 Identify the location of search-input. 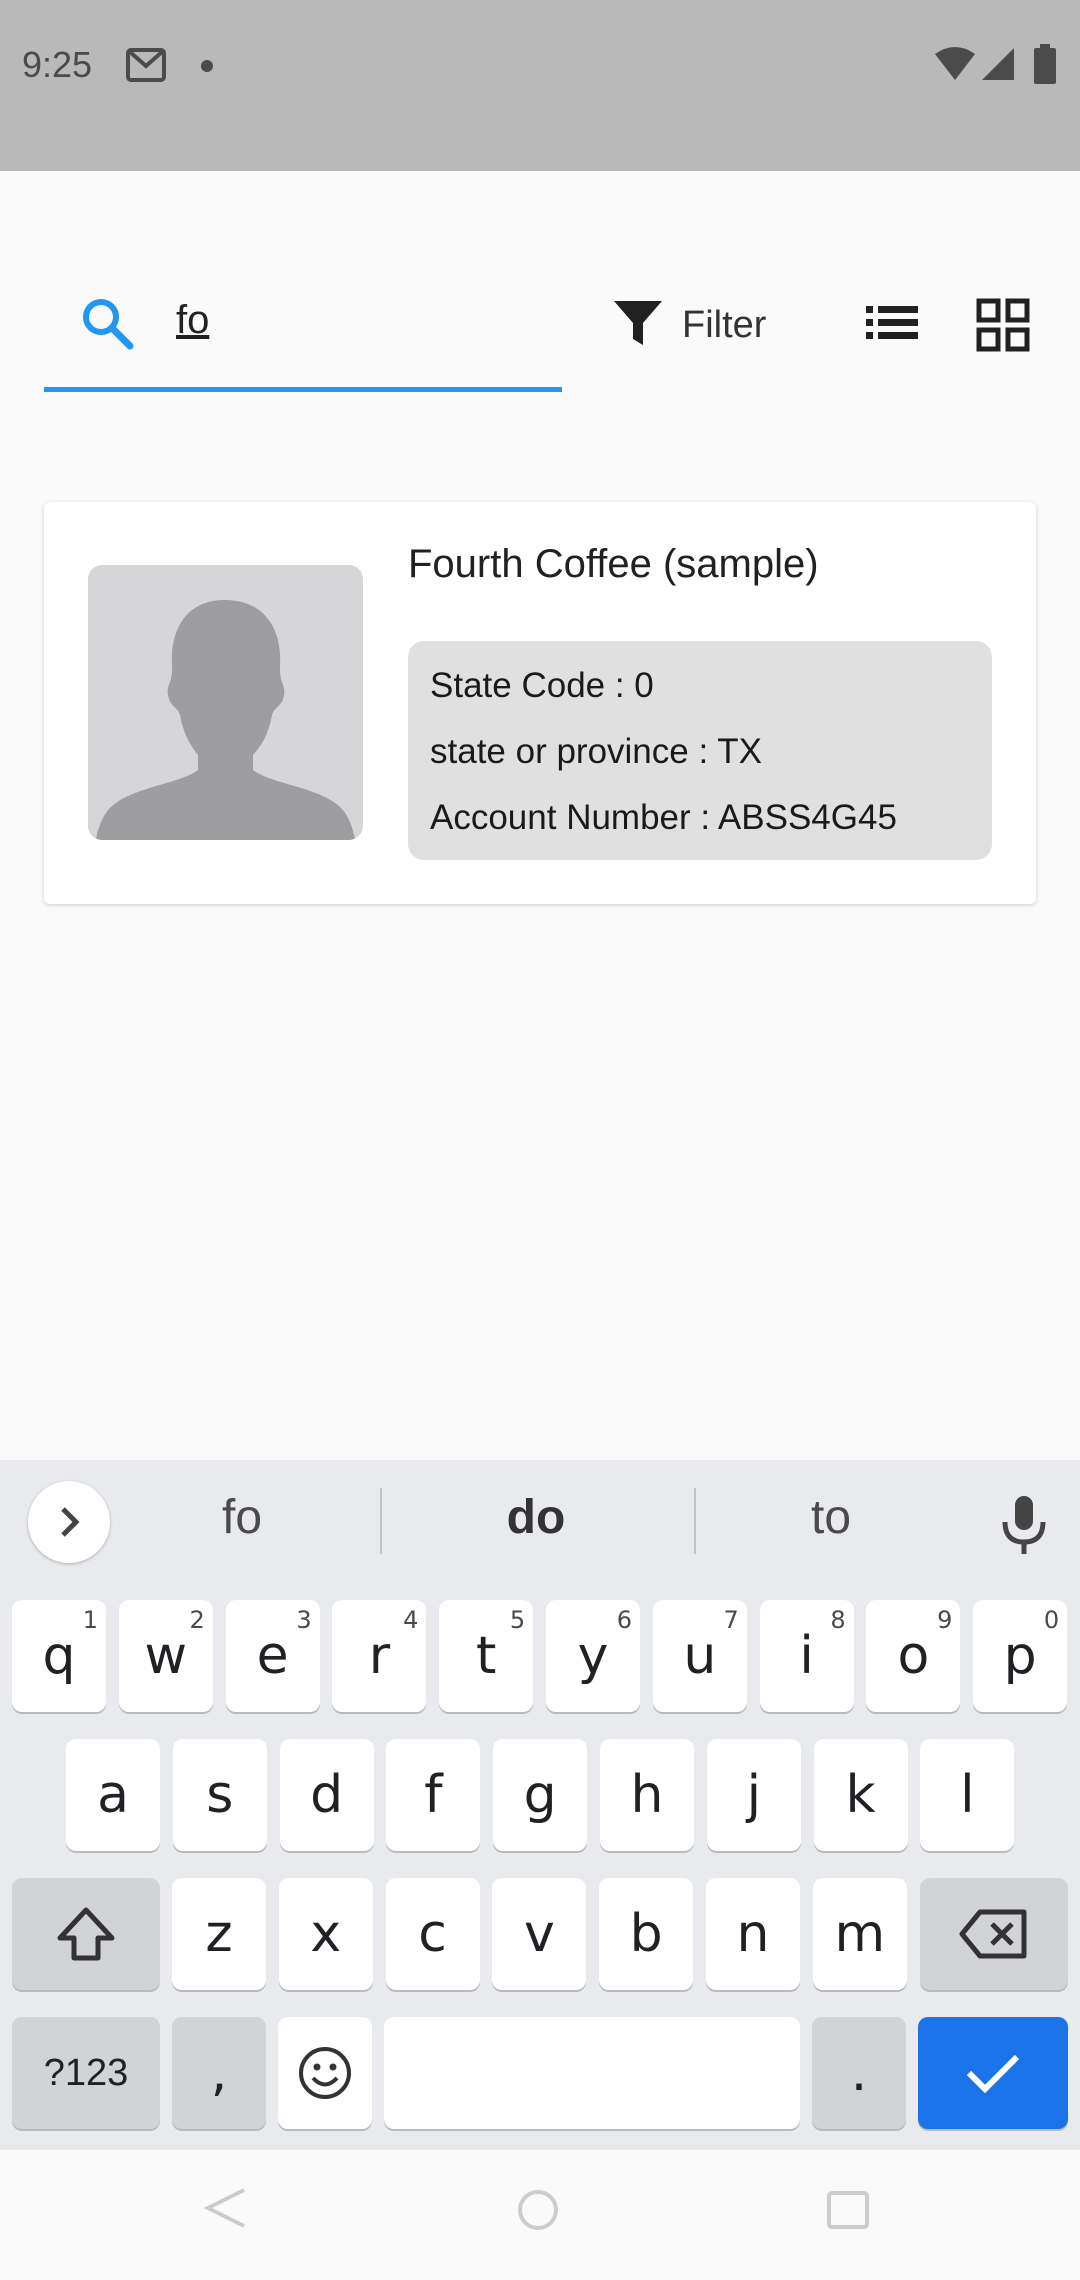
(366, 320).